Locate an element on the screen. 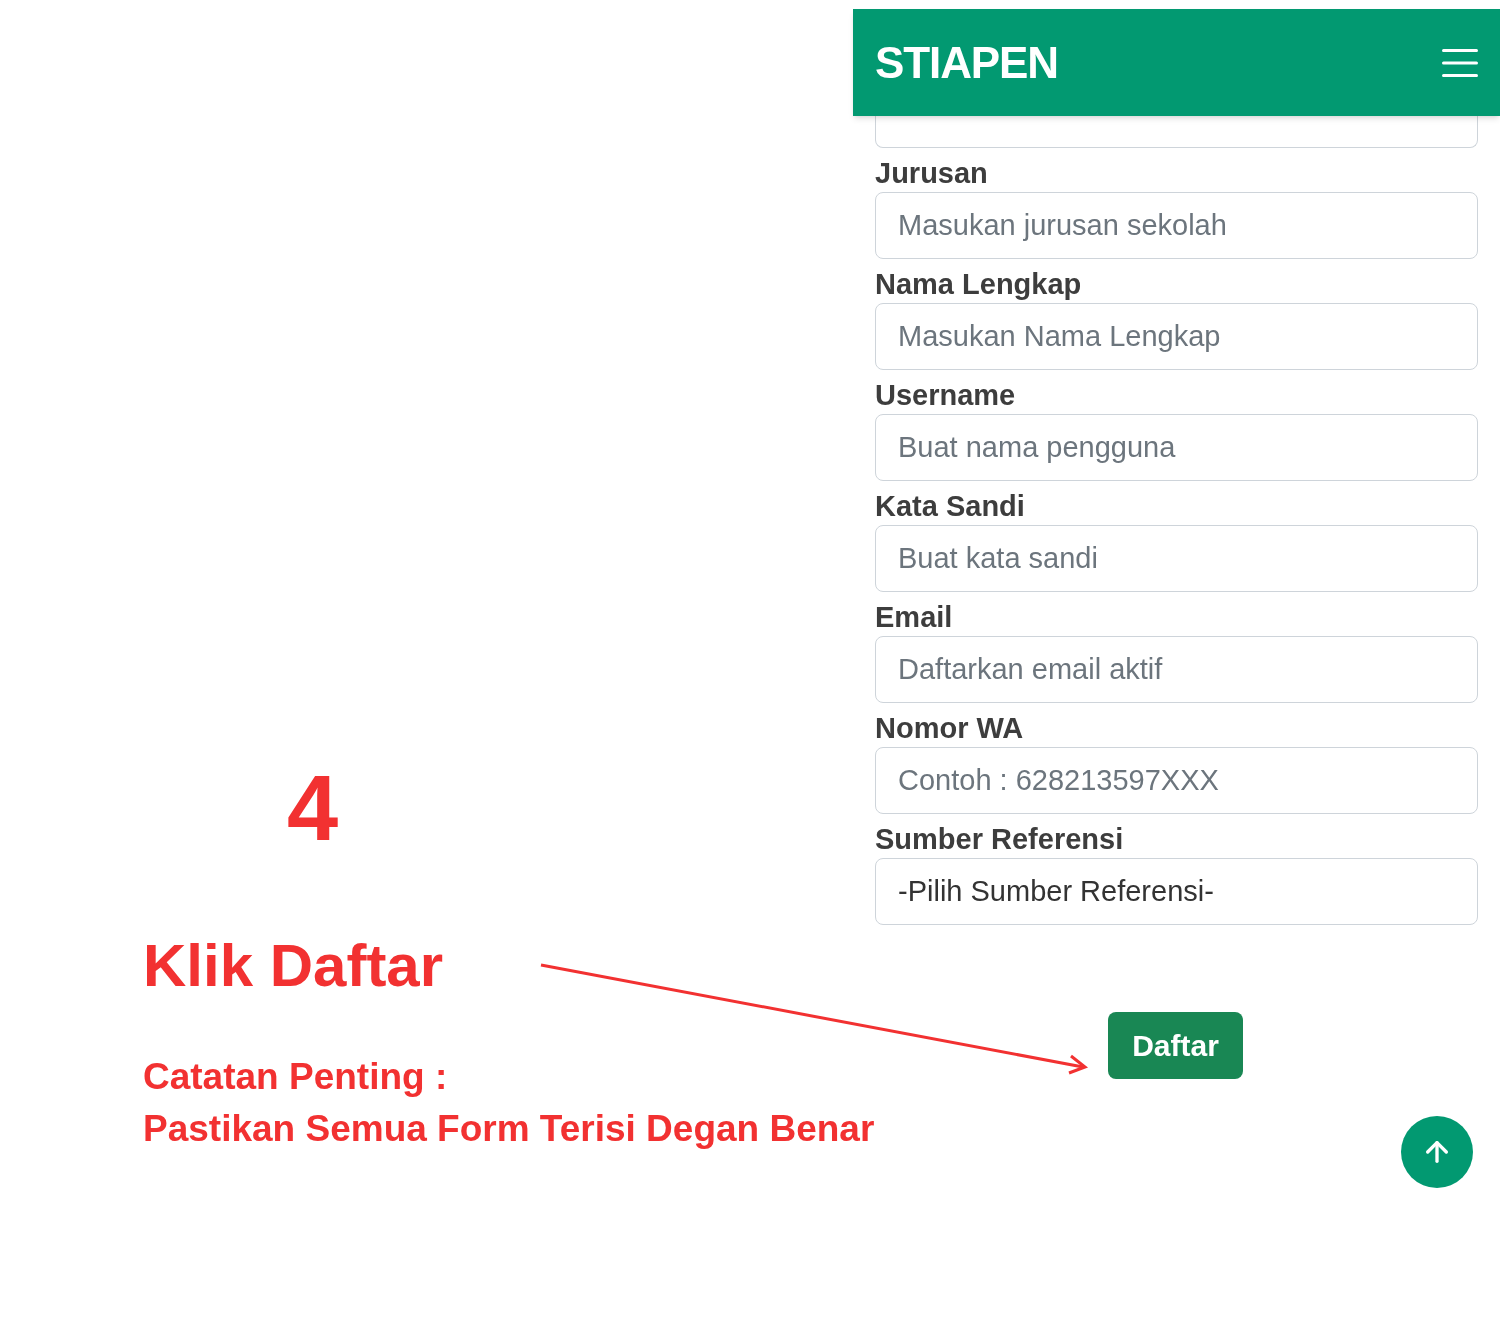 This screenshot has height=1320, width=1500. field-label: Nama Lengkap is located at coordinates (979, 284).